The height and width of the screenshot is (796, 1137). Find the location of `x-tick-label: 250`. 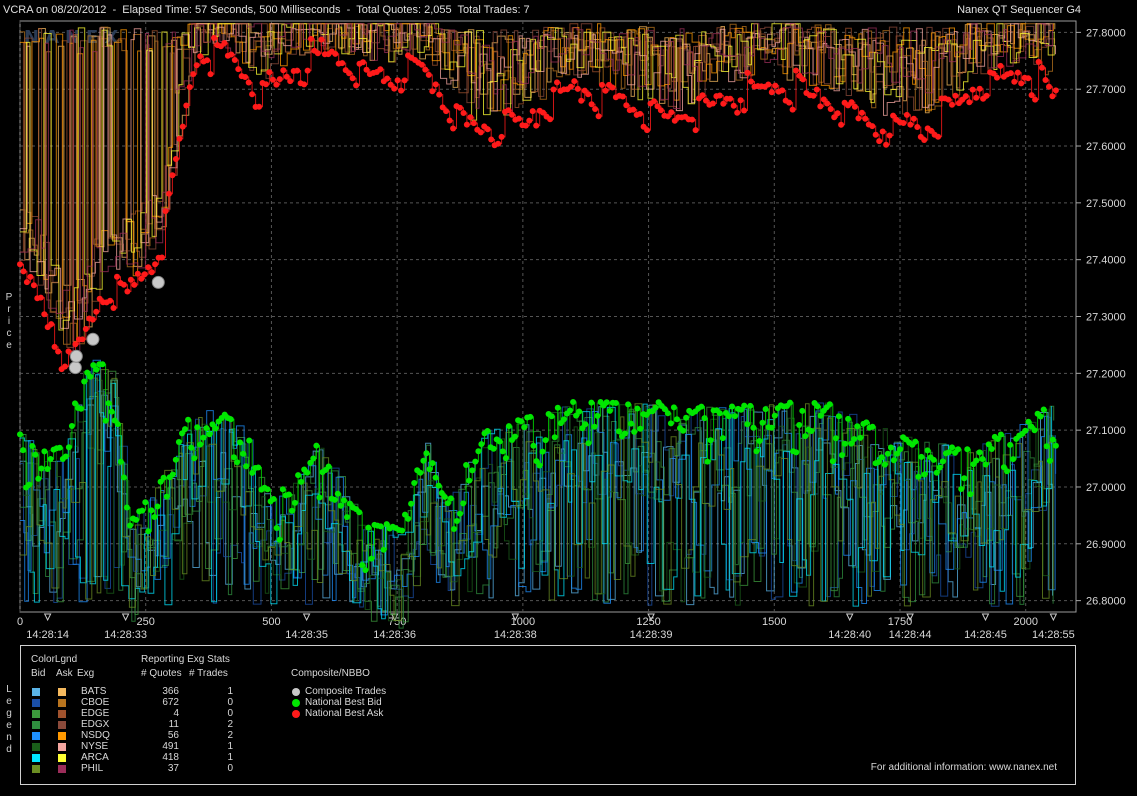

x-tick-label: 250 is located at coordinates (146, 622).